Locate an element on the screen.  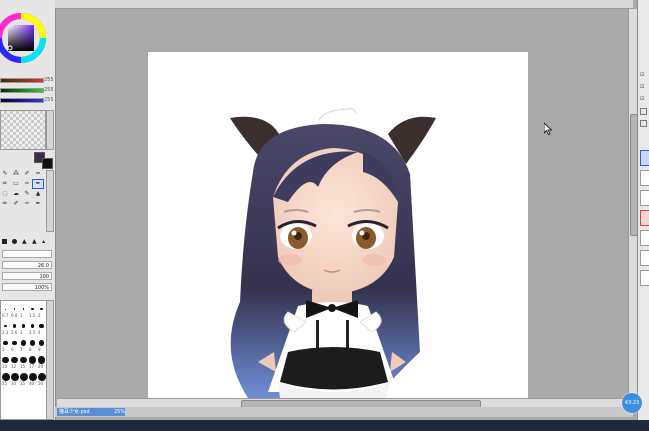
secondary-color-swatch is located at coordinates (47, 163).